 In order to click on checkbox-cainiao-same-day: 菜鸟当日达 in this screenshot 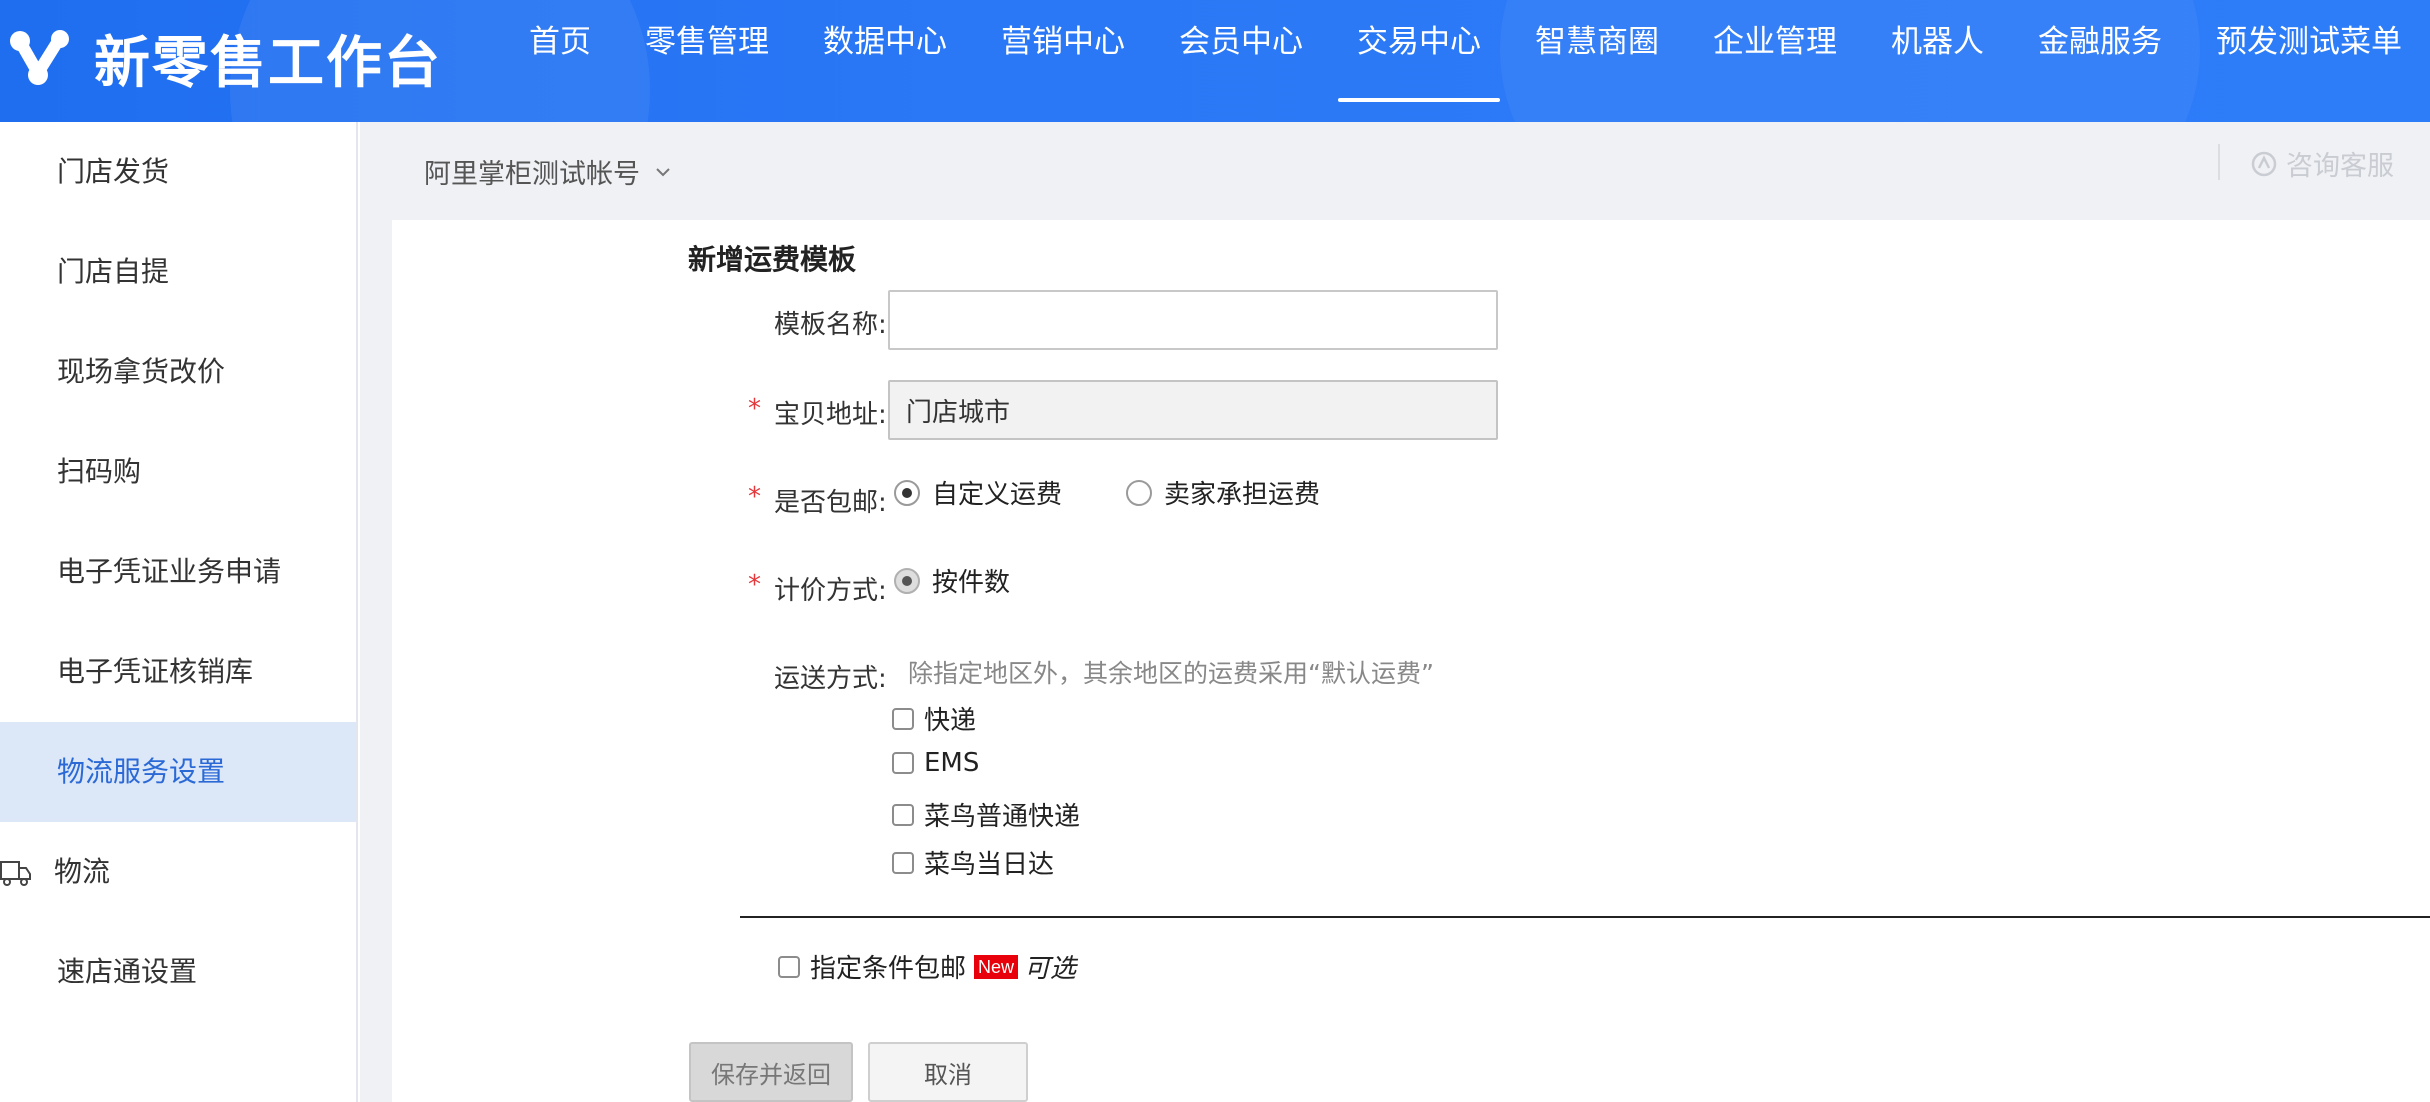, I will do `click(973, 862)`.